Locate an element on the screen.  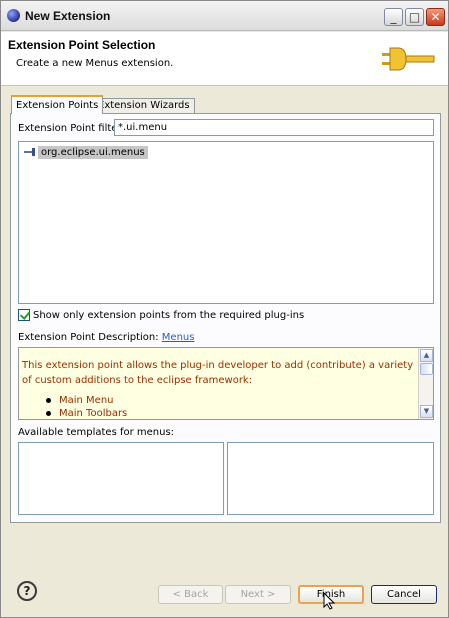
tab-extension-points: Extension Points is located at coordinates (57, 104).